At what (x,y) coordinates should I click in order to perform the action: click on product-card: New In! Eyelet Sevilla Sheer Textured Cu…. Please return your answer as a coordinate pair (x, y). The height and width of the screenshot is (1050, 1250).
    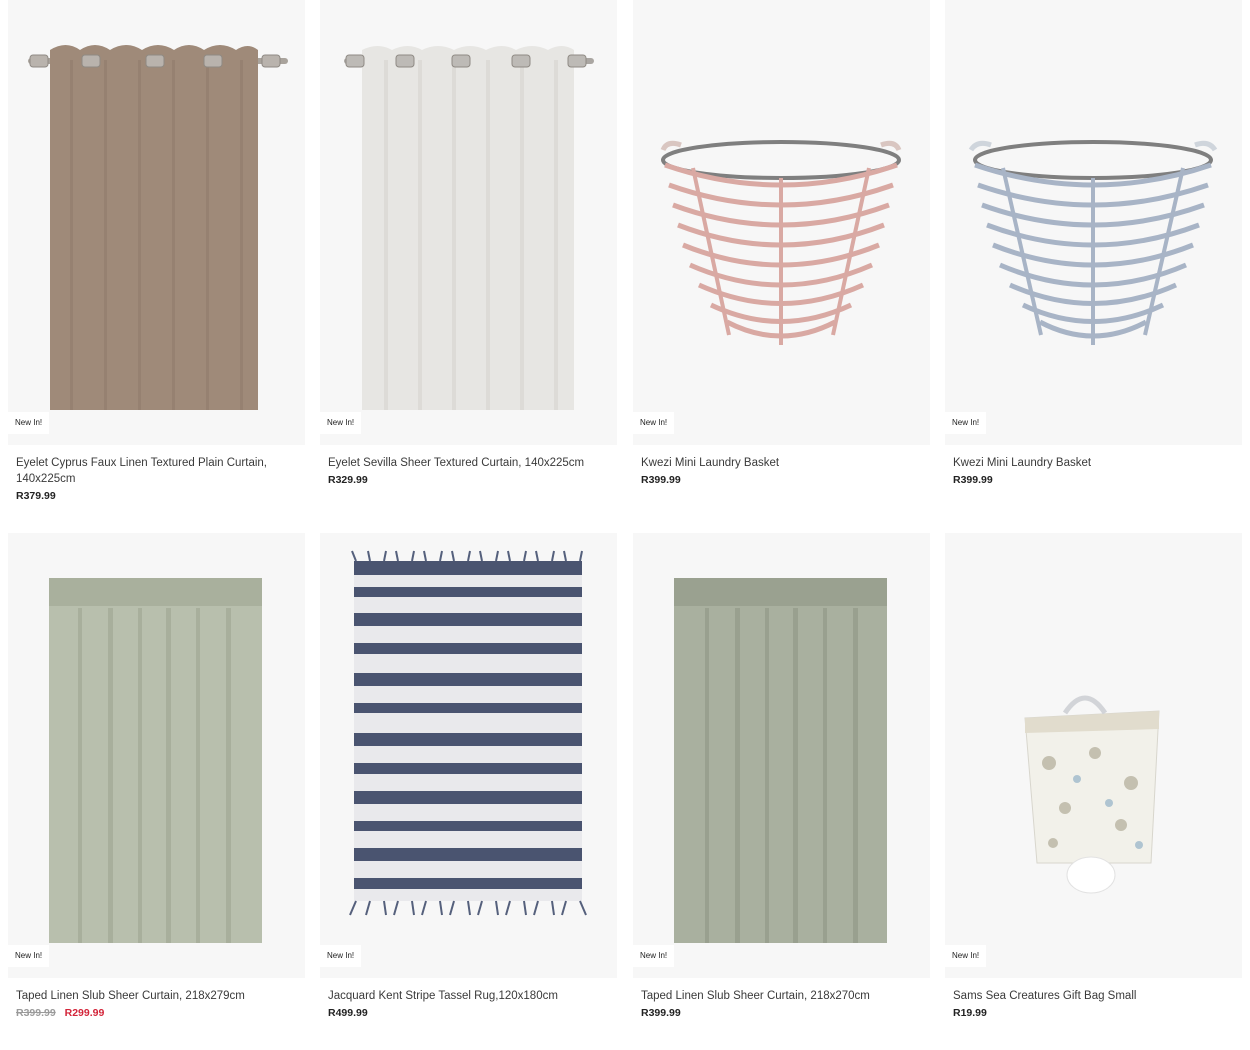
    Looking at the image, I should click on (468, 243).